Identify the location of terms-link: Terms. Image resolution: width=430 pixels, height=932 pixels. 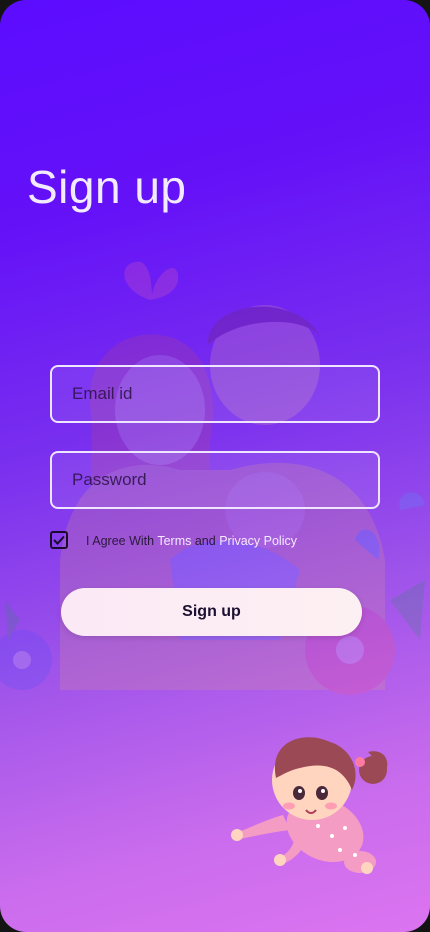
(174, 541).